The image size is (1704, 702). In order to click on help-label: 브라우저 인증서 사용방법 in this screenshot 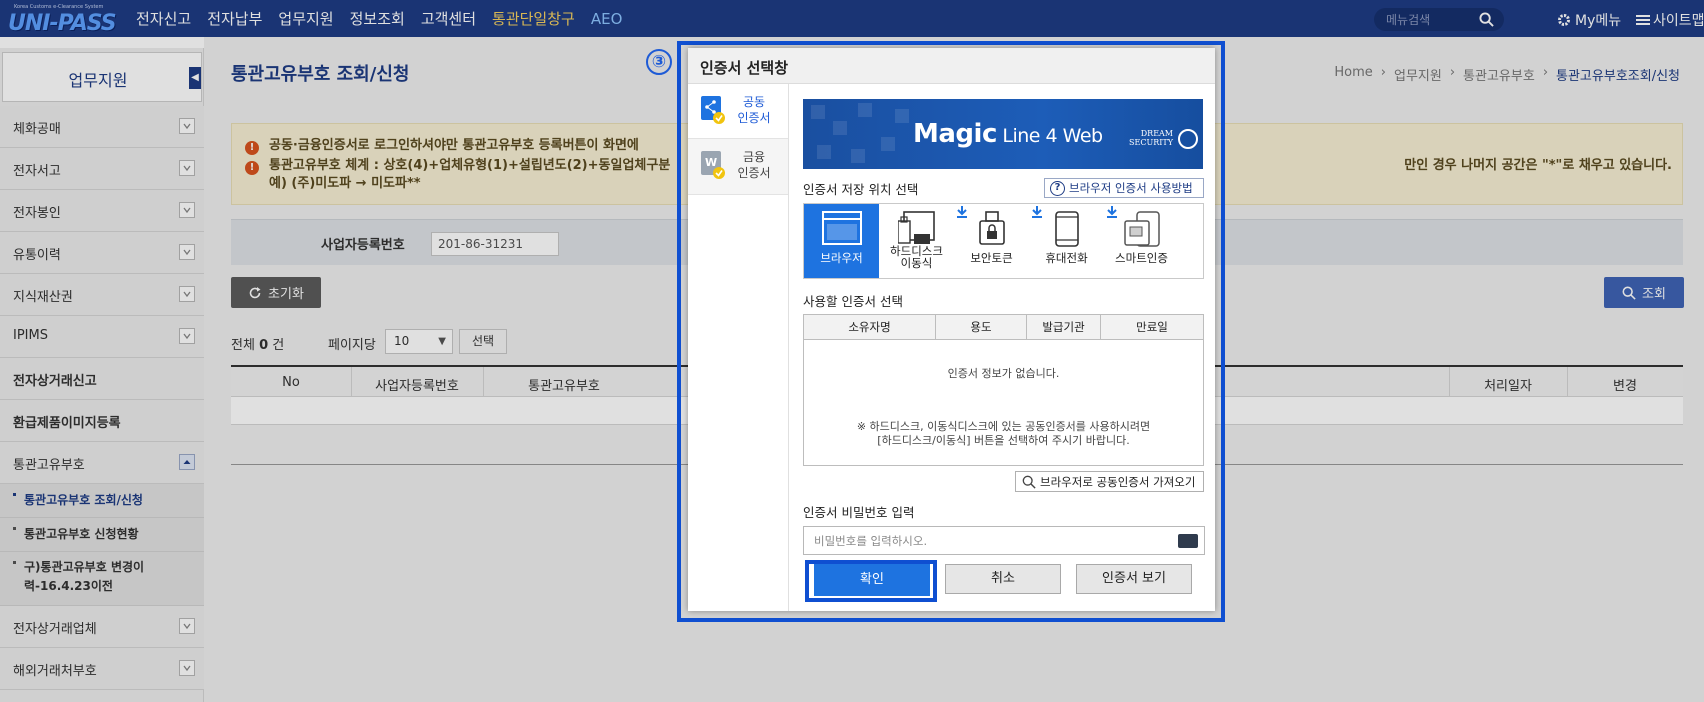, I will do `click(1131, 188)`.